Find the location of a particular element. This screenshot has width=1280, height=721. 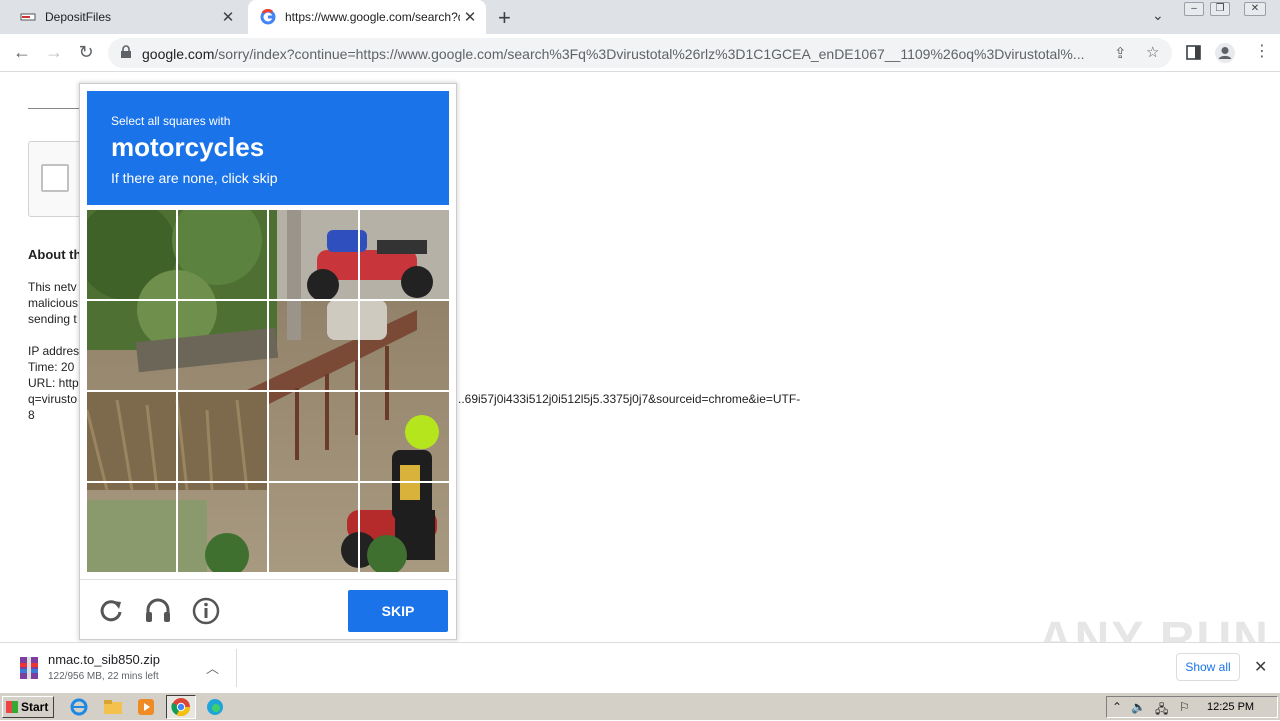

challenge-hint: If there are none, click skip is located at coordinates (194, 178).